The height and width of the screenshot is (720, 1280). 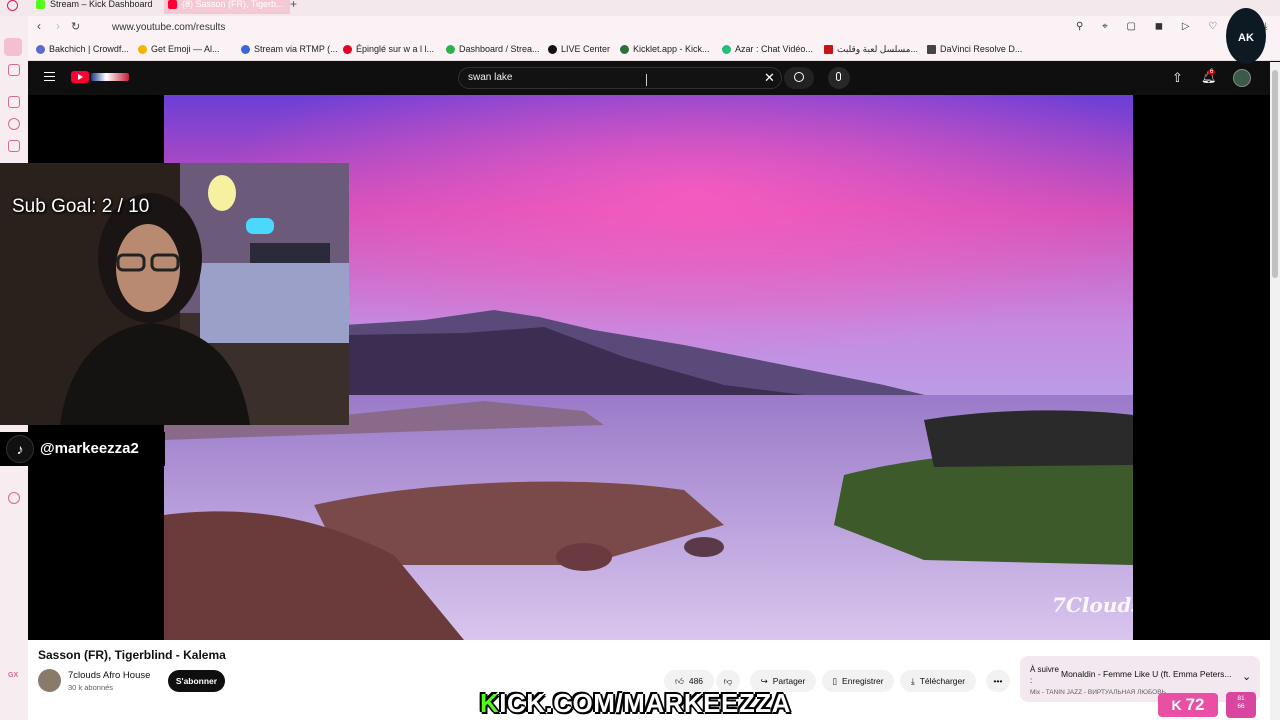 I want to click on download-label: Télécharger, so click(x=942, y=681).